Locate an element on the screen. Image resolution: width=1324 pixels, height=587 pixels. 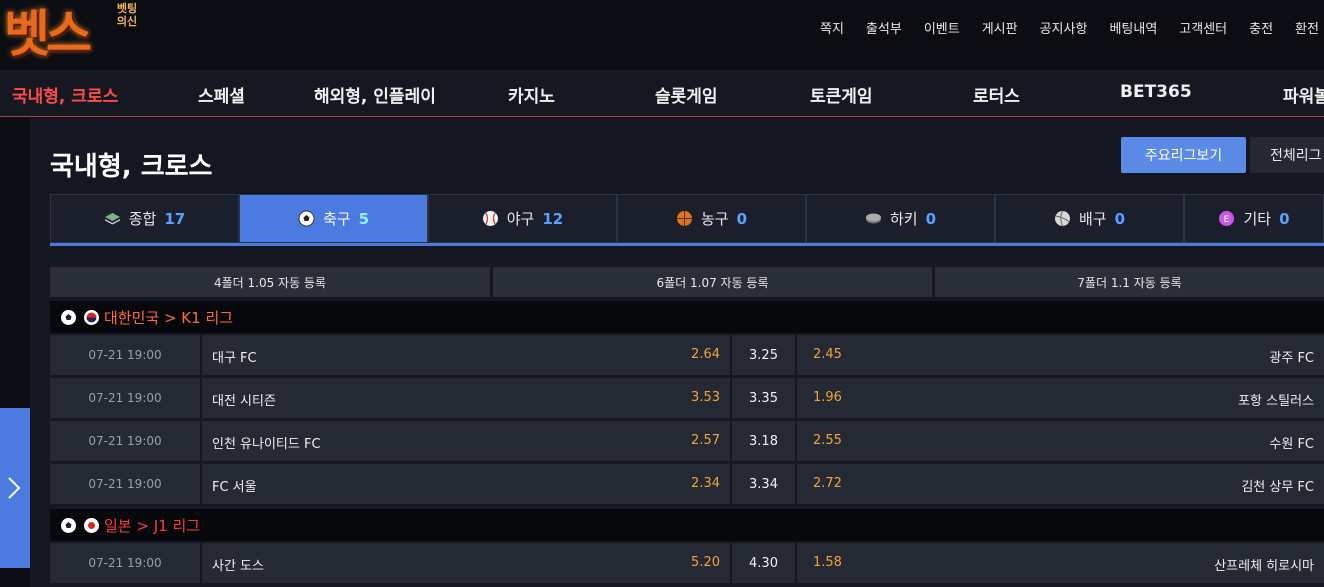
main-nav-token: 토큰게임 is located at coordinates (841, 94).